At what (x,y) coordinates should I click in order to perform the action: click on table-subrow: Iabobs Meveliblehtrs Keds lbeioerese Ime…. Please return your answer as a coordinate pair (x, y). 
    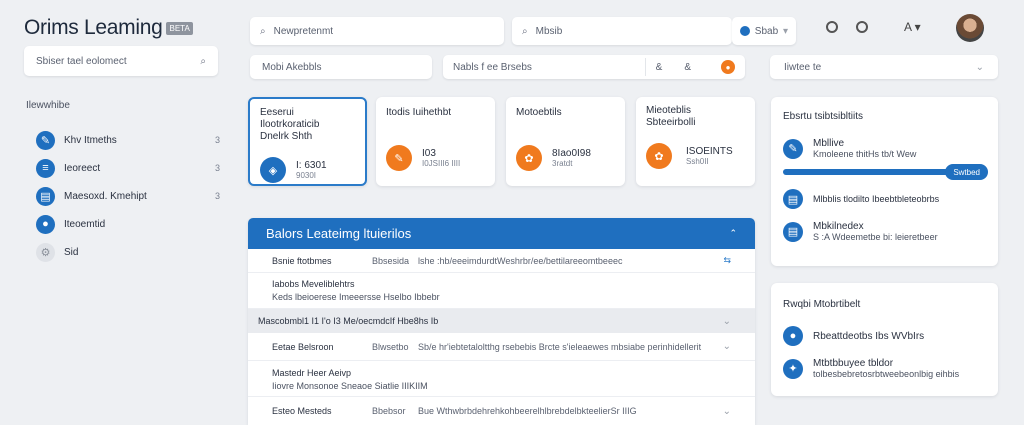
    Looking at the image, I should click on (501, 291).